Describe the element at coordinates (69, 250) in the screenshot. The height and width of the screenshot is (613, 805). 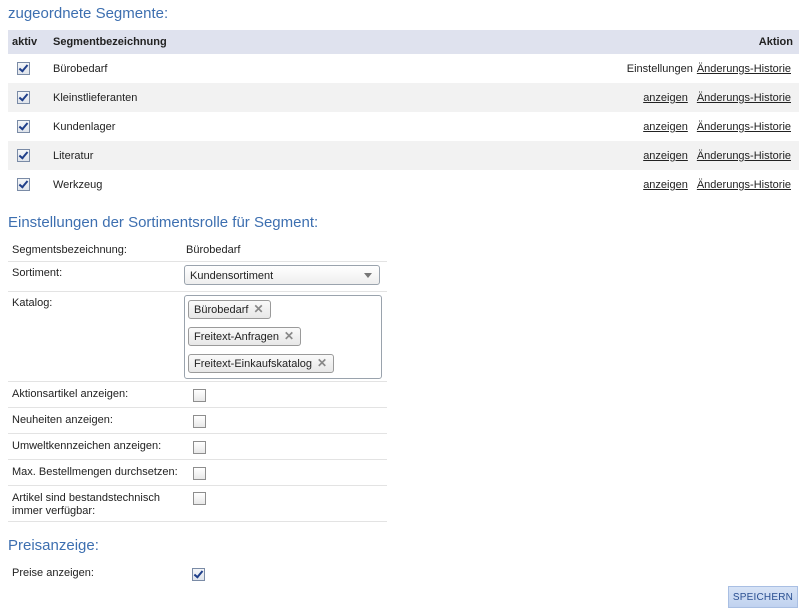
I see `segment-name-label: Segmentsbezeichnung:` at that location.